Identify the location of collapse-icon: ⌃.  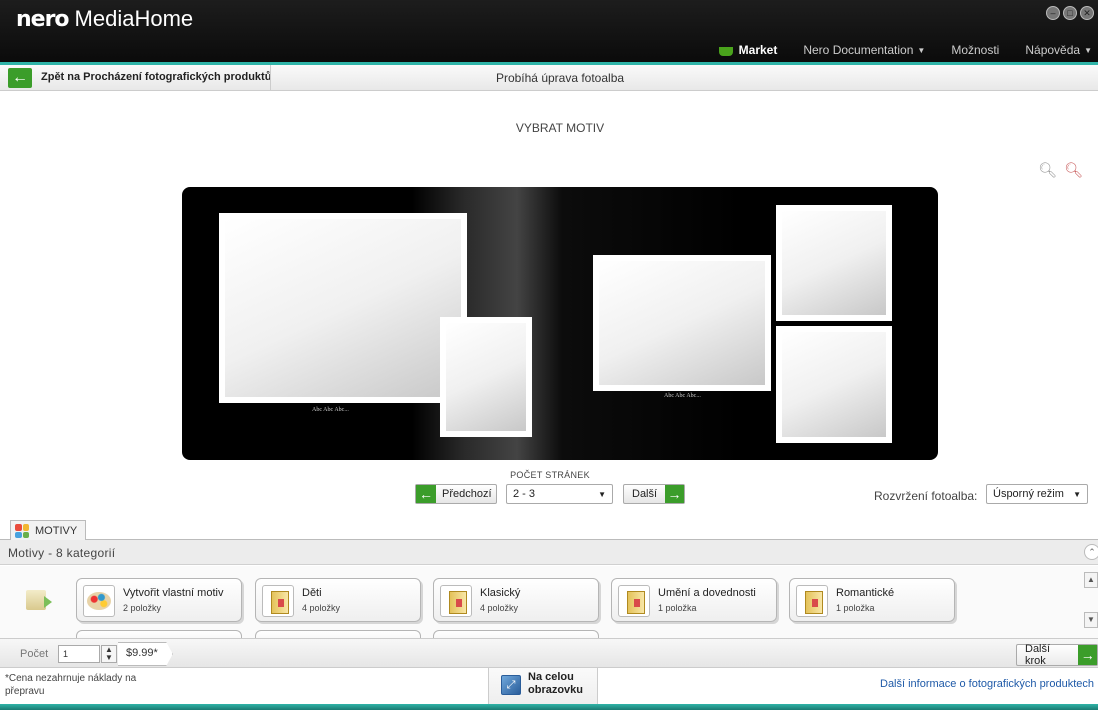
(1091, 552).